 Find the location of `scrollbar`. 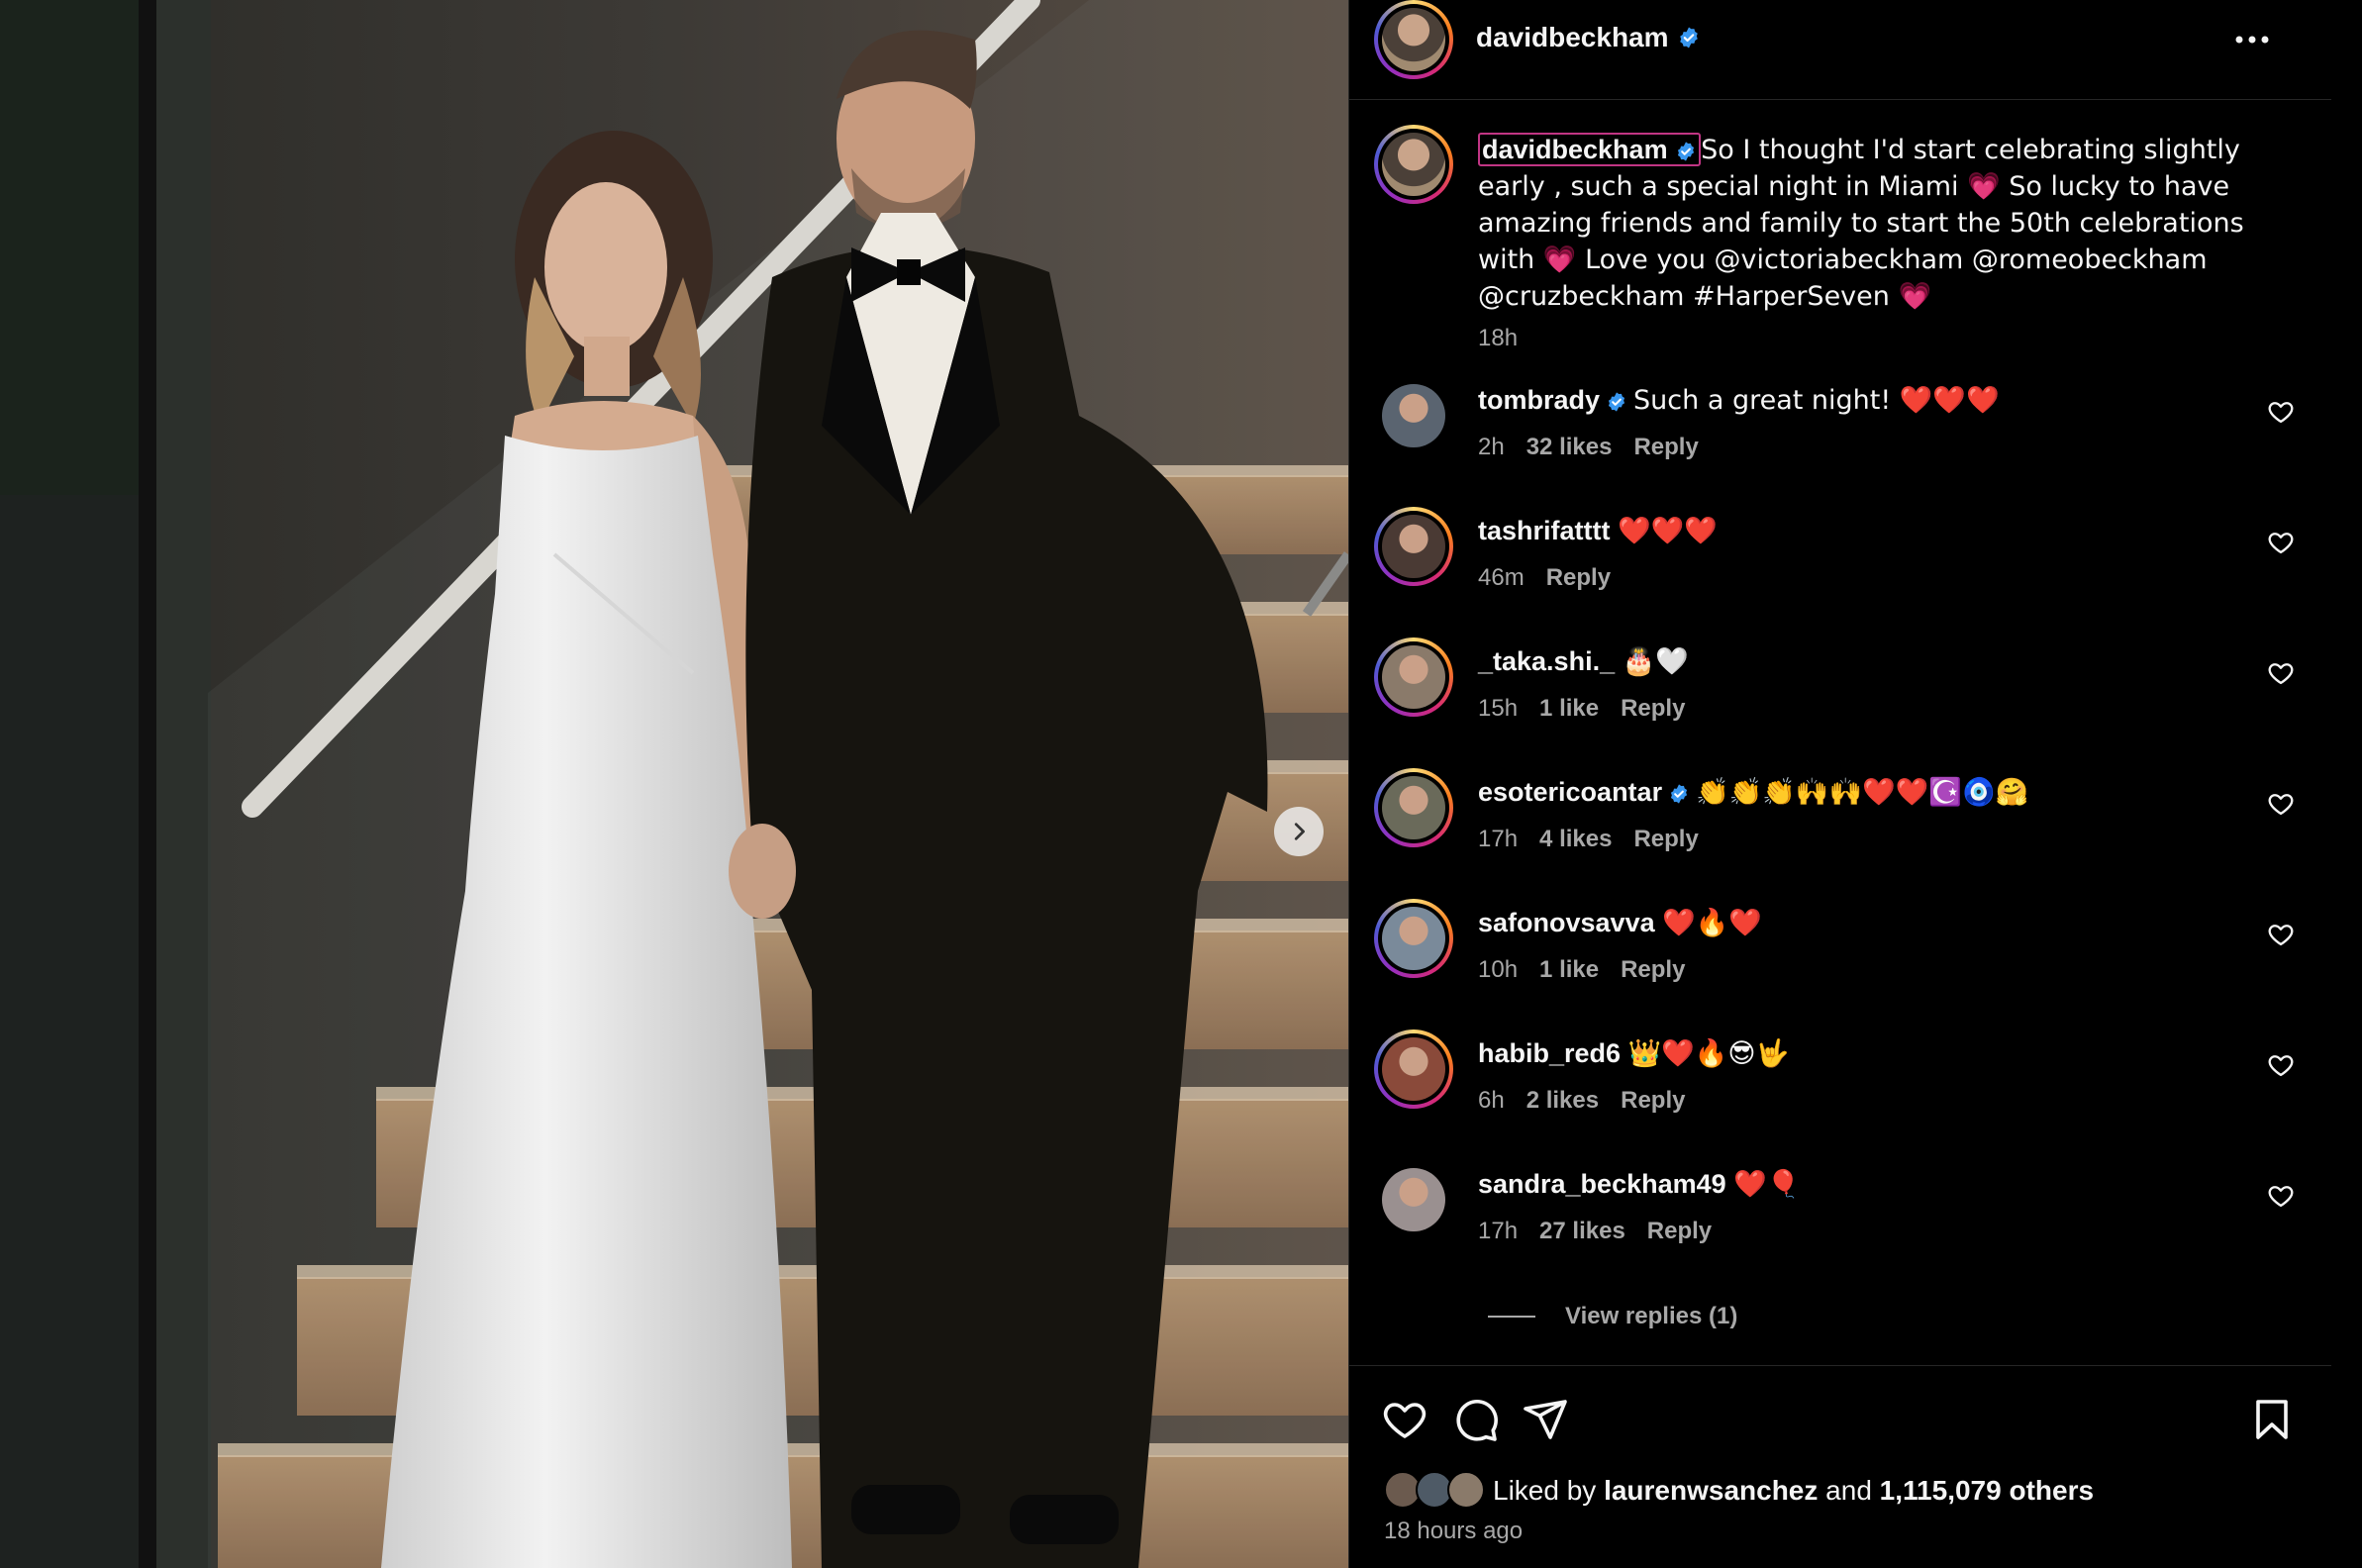

scrollbar is located at coordinates (2346, 784).